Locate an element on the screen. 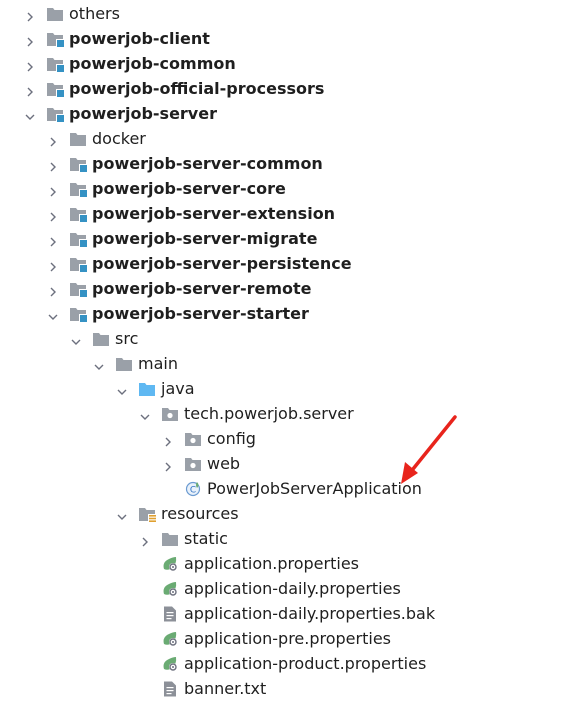 The image size is (569, 703). tree-item: application.properties is located at coordinates (249, 563).